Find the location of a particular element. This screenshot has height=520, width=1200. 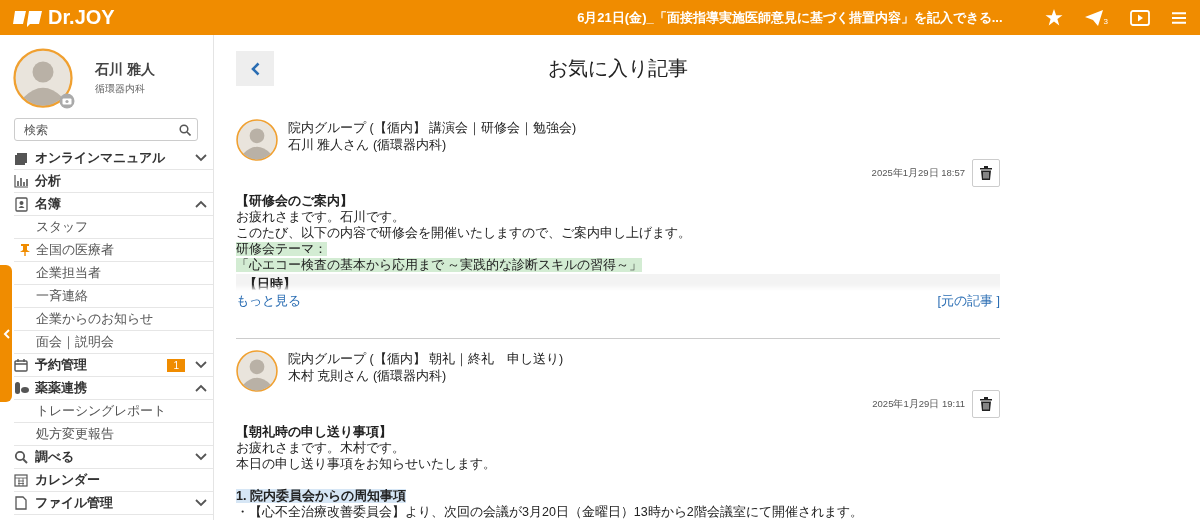

star-icon is located at coordinates (1053, 17).